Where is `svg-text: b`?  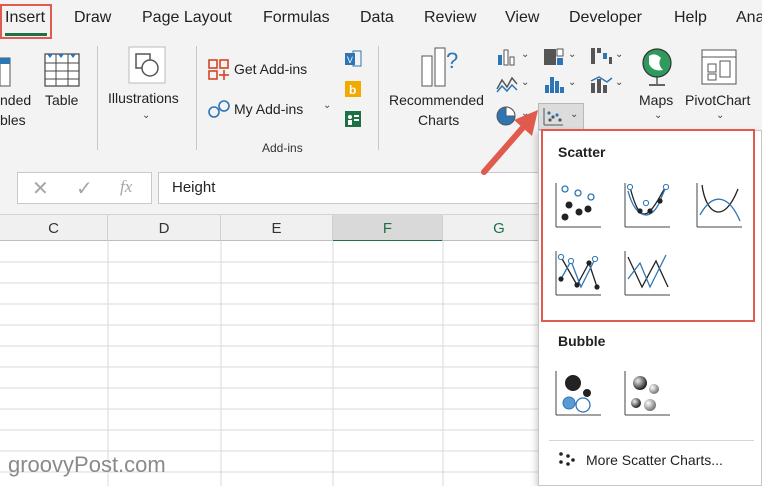
svg-text: b is located at coordinates (352, 90).